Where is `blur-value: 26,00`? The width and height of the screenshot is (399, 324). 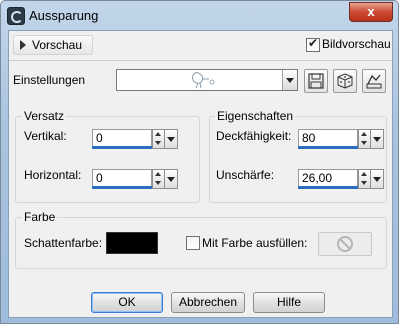 blur-value: 26,00 is located at coordinates (317, 178).